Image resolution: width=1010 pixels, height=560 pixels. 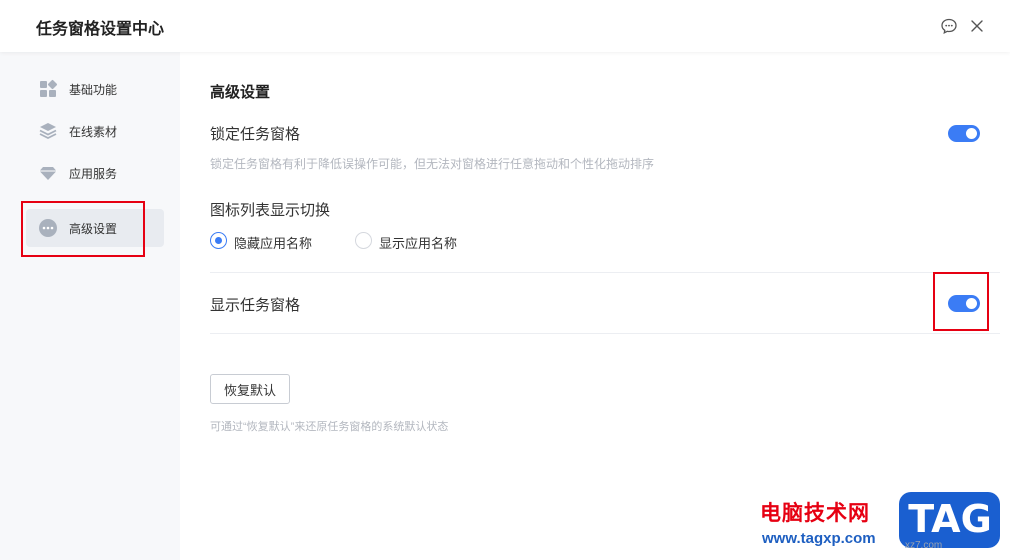 I want to click on watermark-logo-text: TAG, so click(x=950, y=519).